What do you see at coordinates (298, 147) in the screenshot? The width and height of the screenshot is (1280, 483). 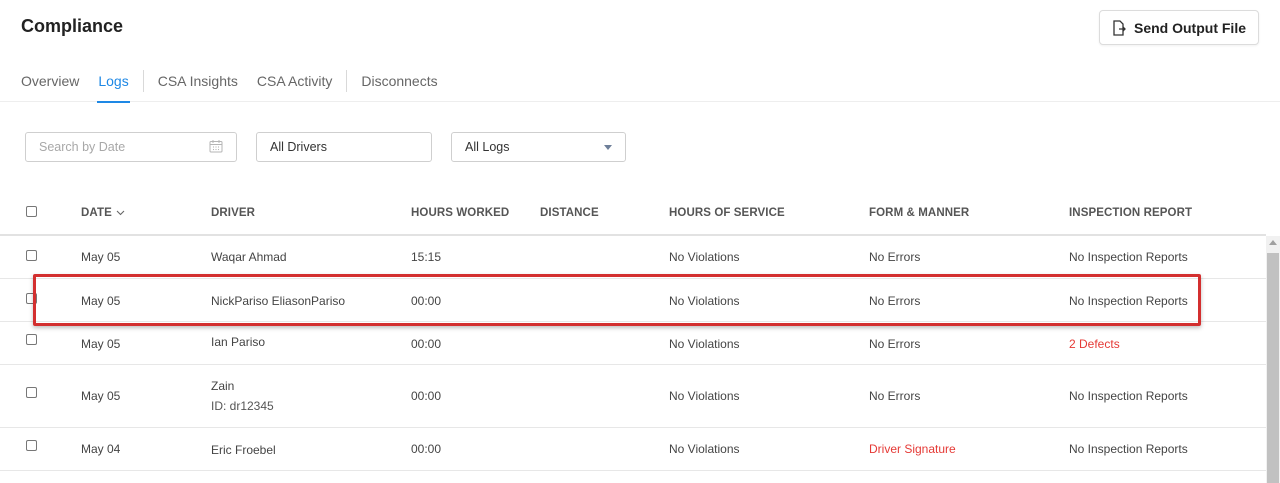 I see `drivers-filter-value: All Drivers` at bounding box center [298, 147].